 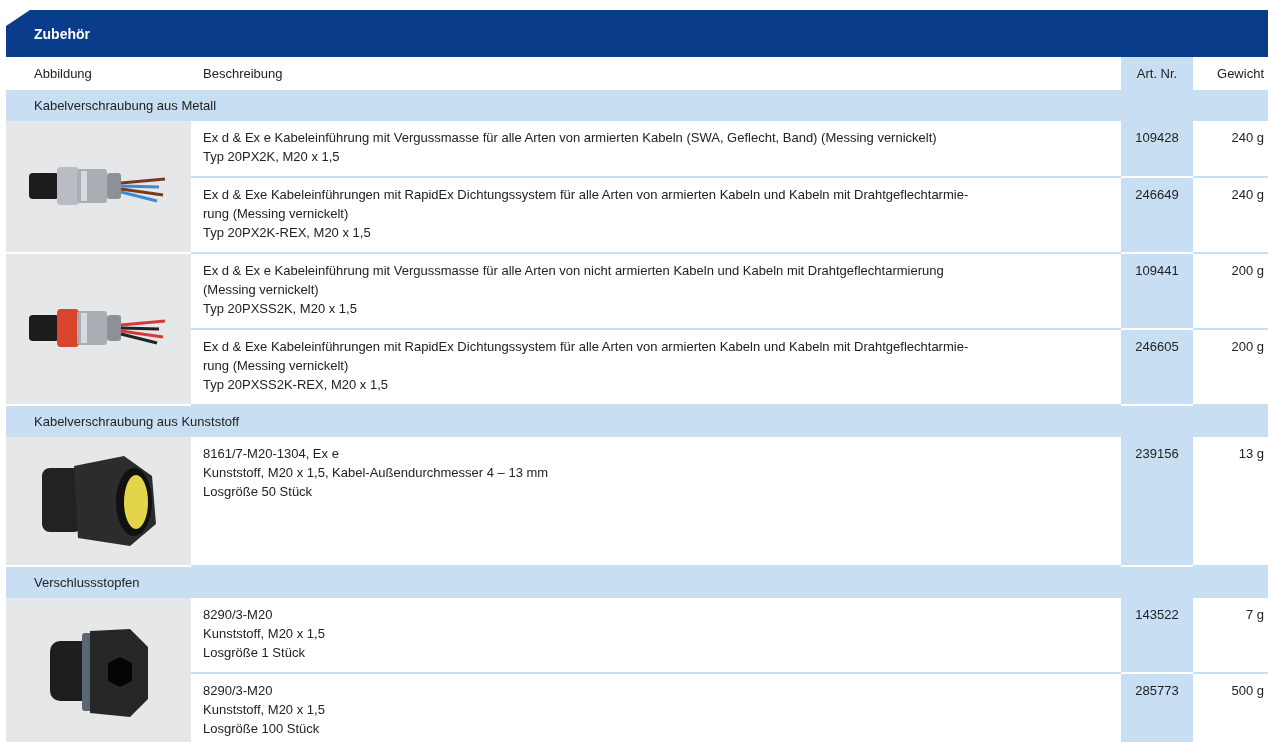 I want to click on group-heading: Kabelverschraubung aus Metall, so click(x=125, y=105).